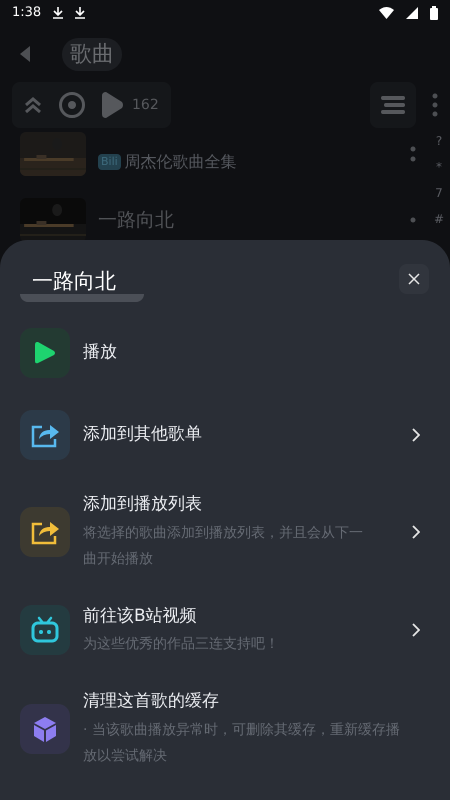  I want to click on item-title: 清理这首歌的缓存, so click(151, 701).